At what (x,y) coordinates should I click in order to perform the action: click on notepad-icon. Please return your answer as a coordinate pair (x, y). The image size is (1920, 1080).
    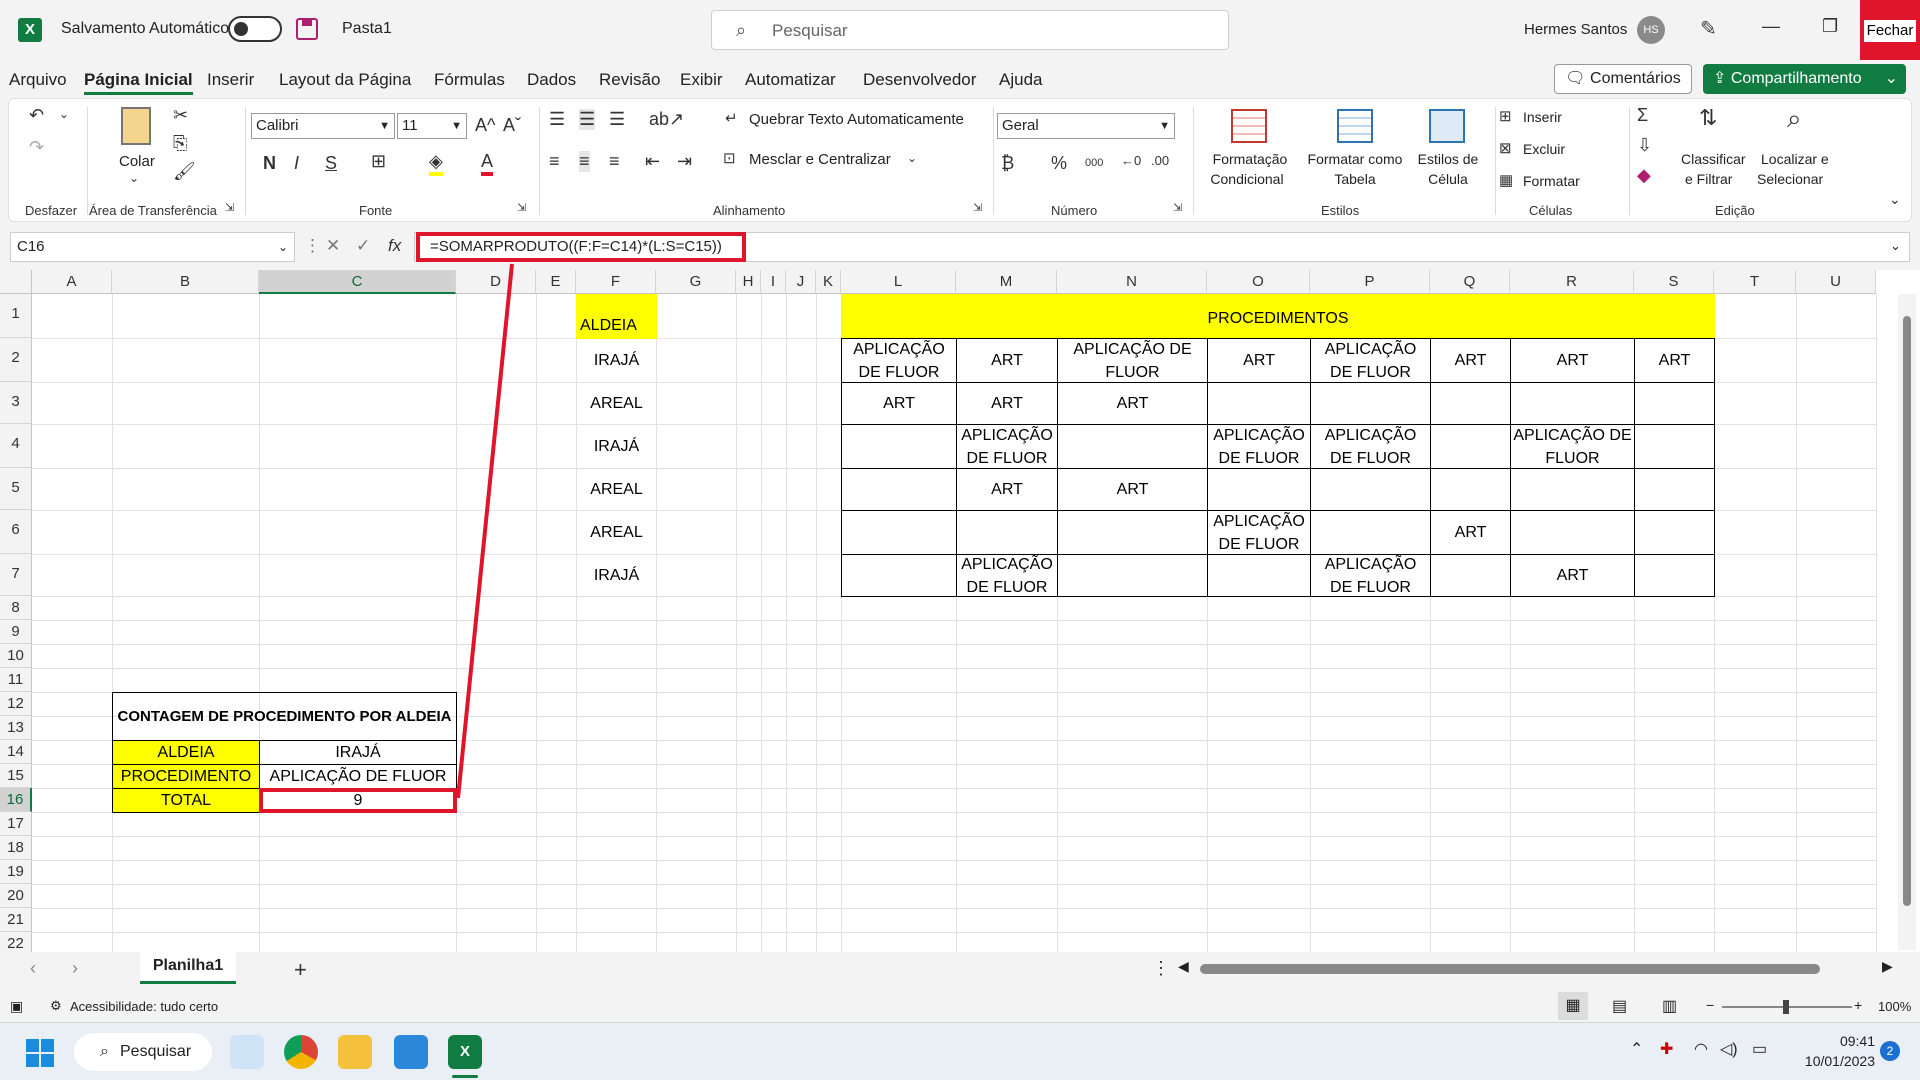
    Looking at the image, I should click on (411, 1052).